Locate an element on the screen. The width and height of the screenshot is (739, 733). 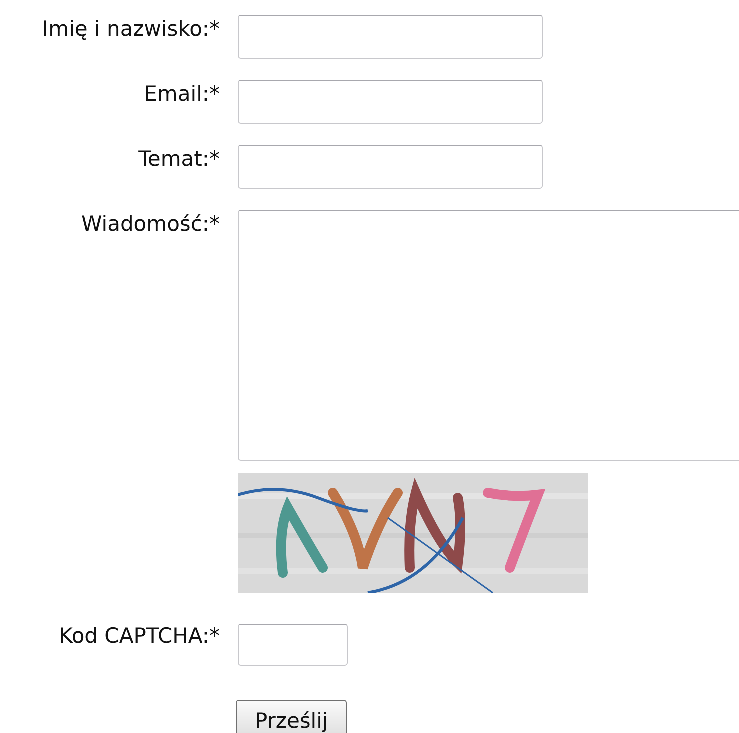
field-label: Temat:* is located at coordinates (179, 158).